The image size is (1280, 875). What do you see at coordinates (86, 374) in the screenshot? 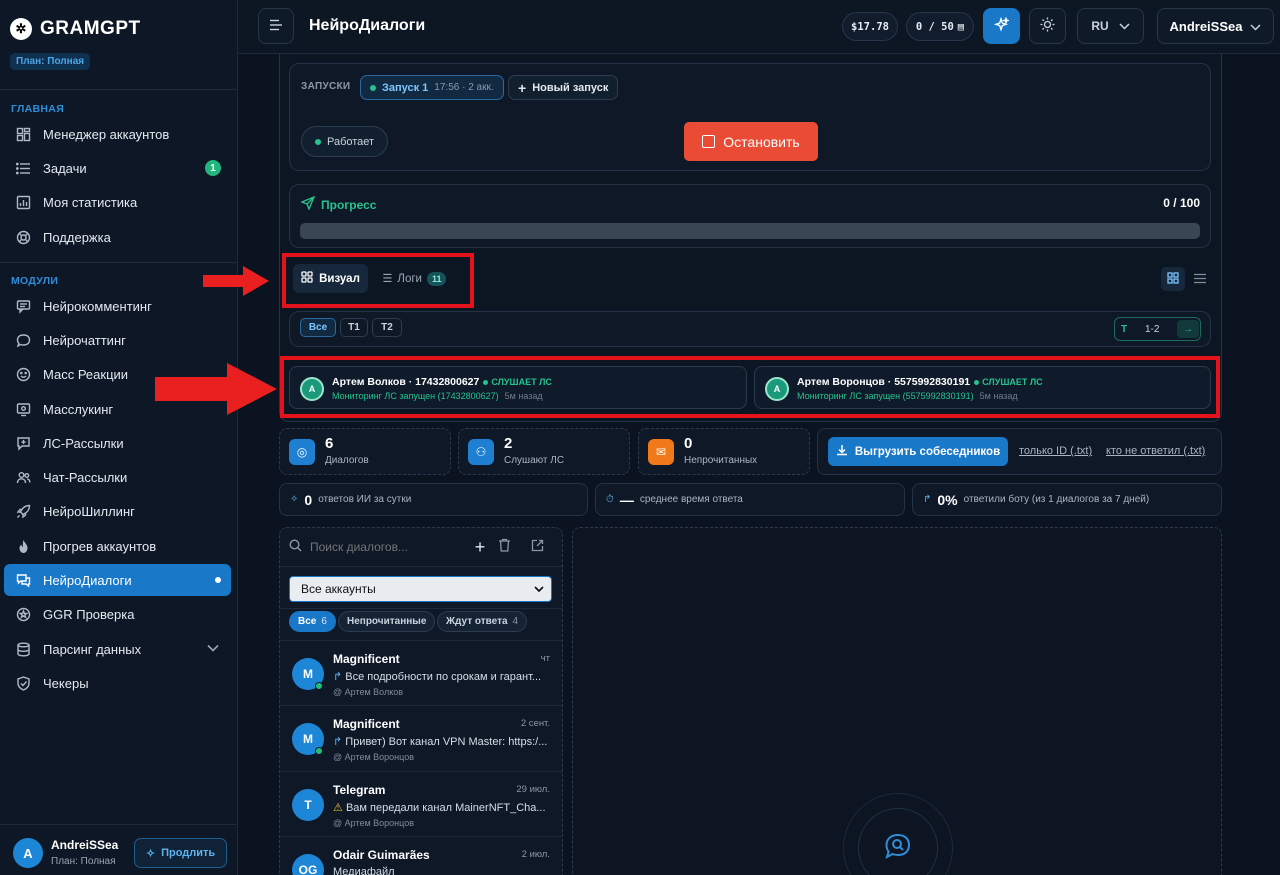
I see `sidebar-item-label: Масс Реакции` at bounding box center [86, 374].